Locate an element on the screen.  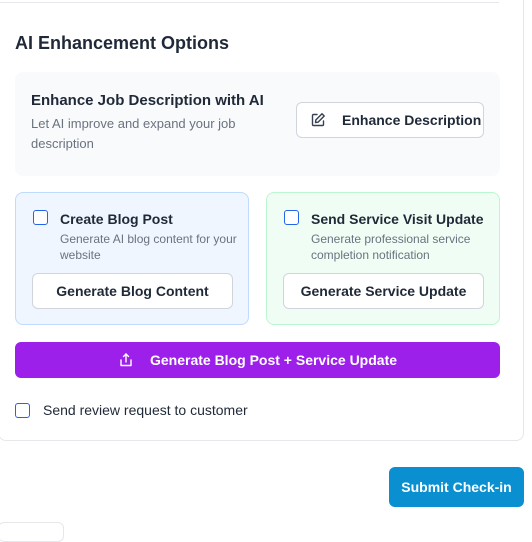
service-update-checkbox is located at coordinates (291, 217).